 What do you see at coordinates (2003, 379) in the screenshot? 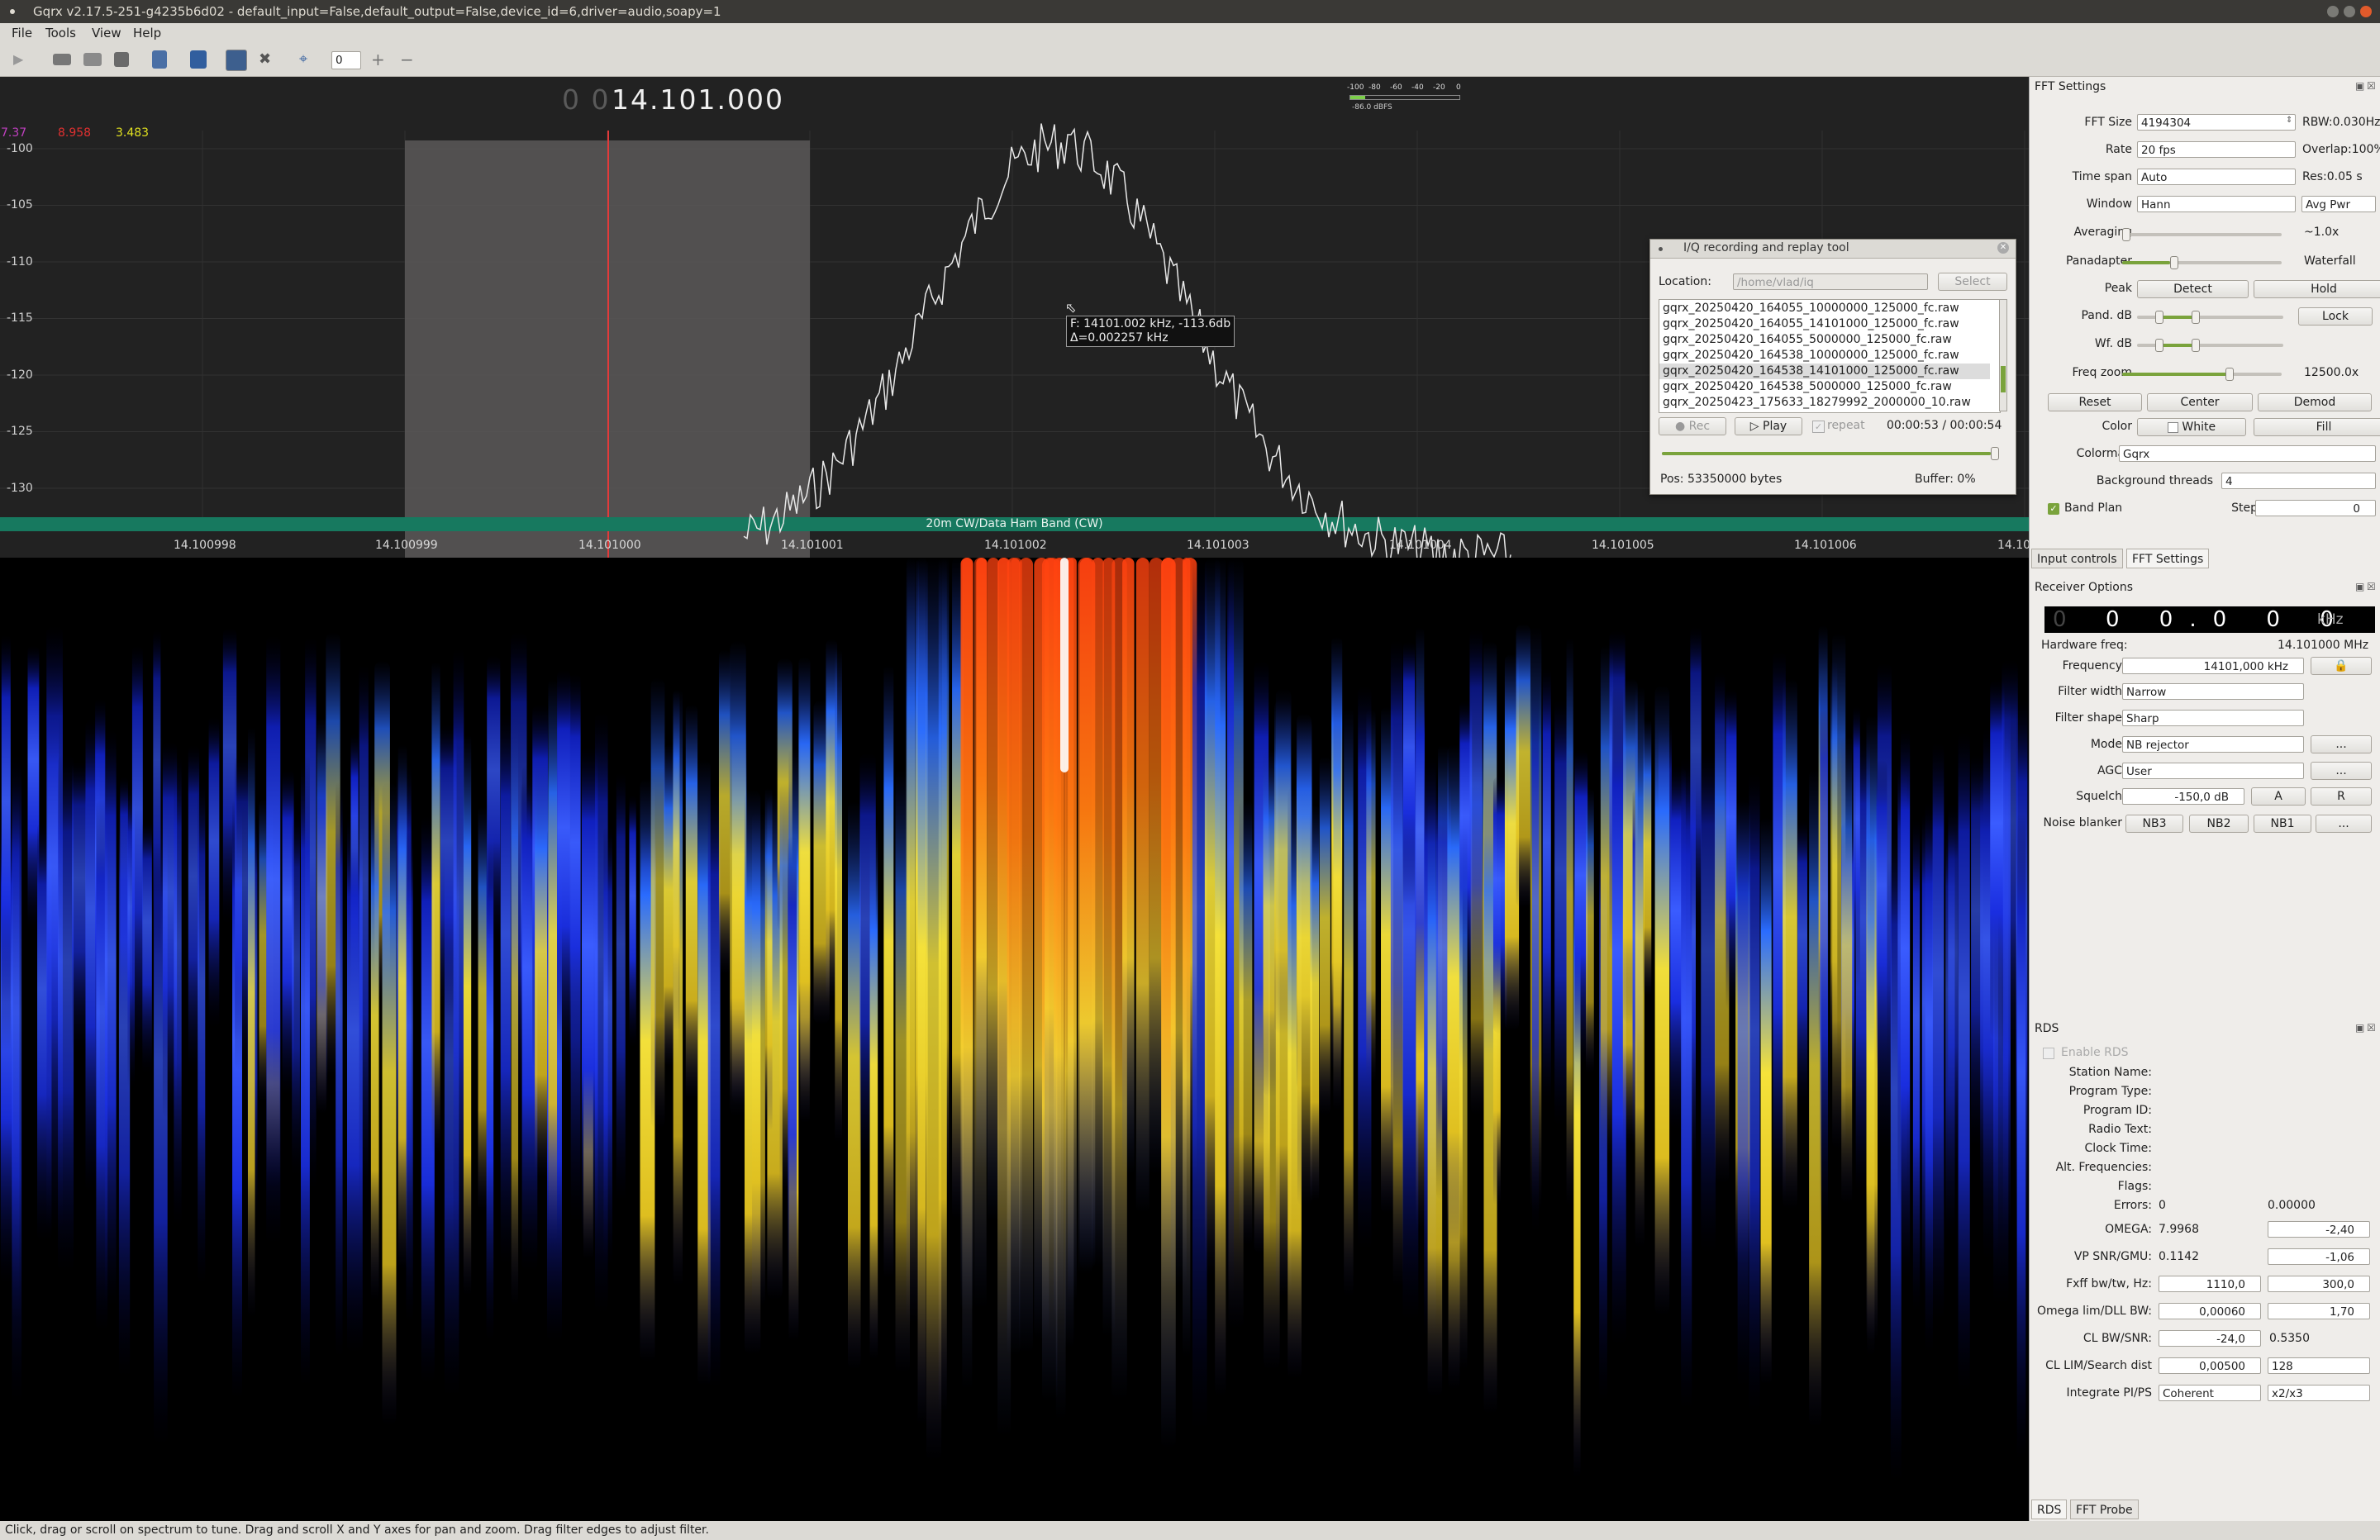
I see `scrollbar-thumb` at bounding box center [2003, 379].